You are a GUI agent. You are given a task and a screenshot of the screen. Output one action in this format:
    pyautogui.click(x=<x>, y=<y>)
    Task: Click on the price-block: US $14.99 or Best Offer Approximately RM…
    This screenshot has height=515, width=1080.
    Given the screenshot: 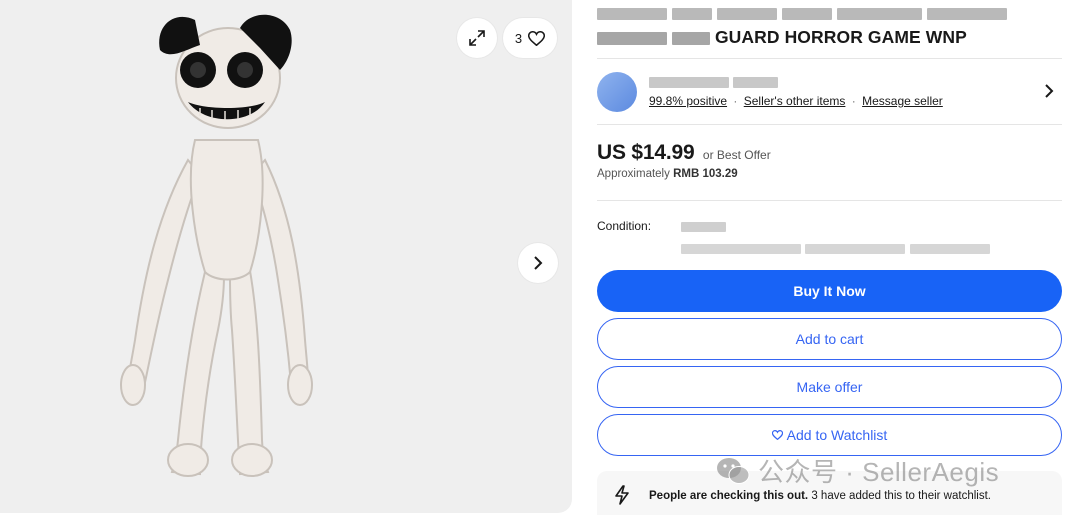 What is the action you would take?
    pyautogui.click(x=684, y=160)
    